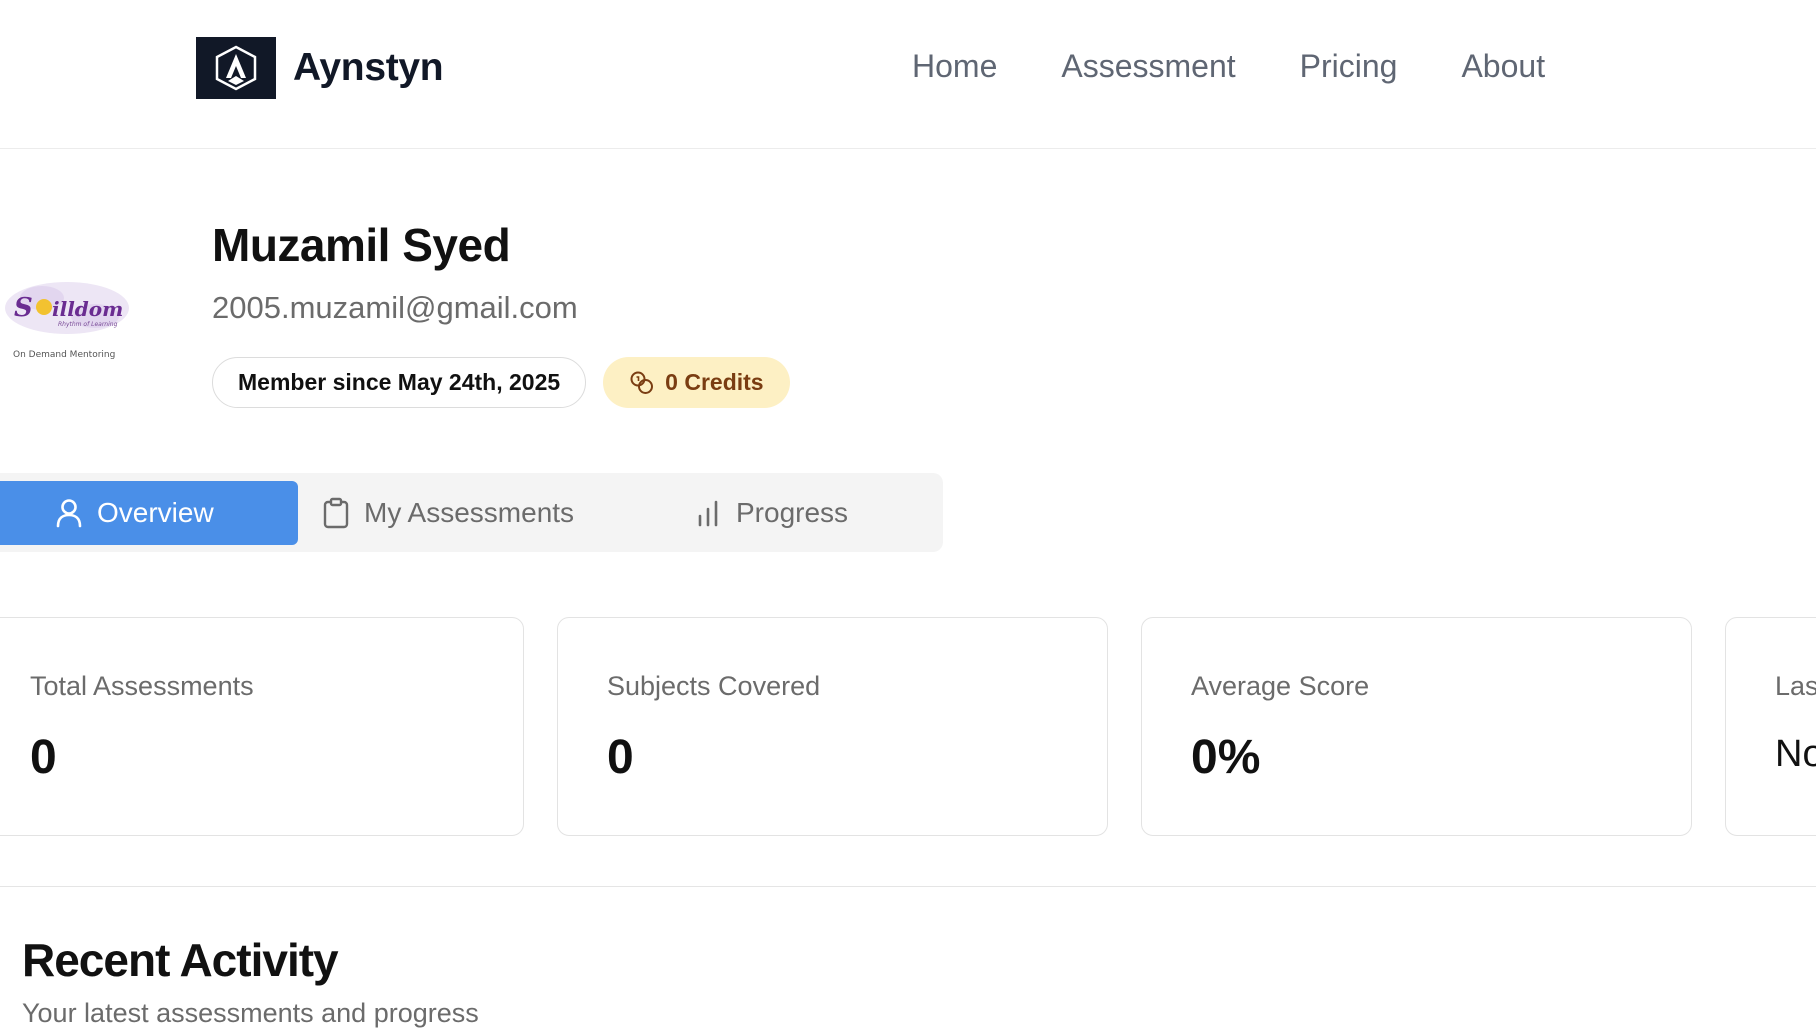  Describe the element at coordinates (262, 726) in the screenshot. I see `stat-card-total-assessments: Total Assessments 0` at that location.